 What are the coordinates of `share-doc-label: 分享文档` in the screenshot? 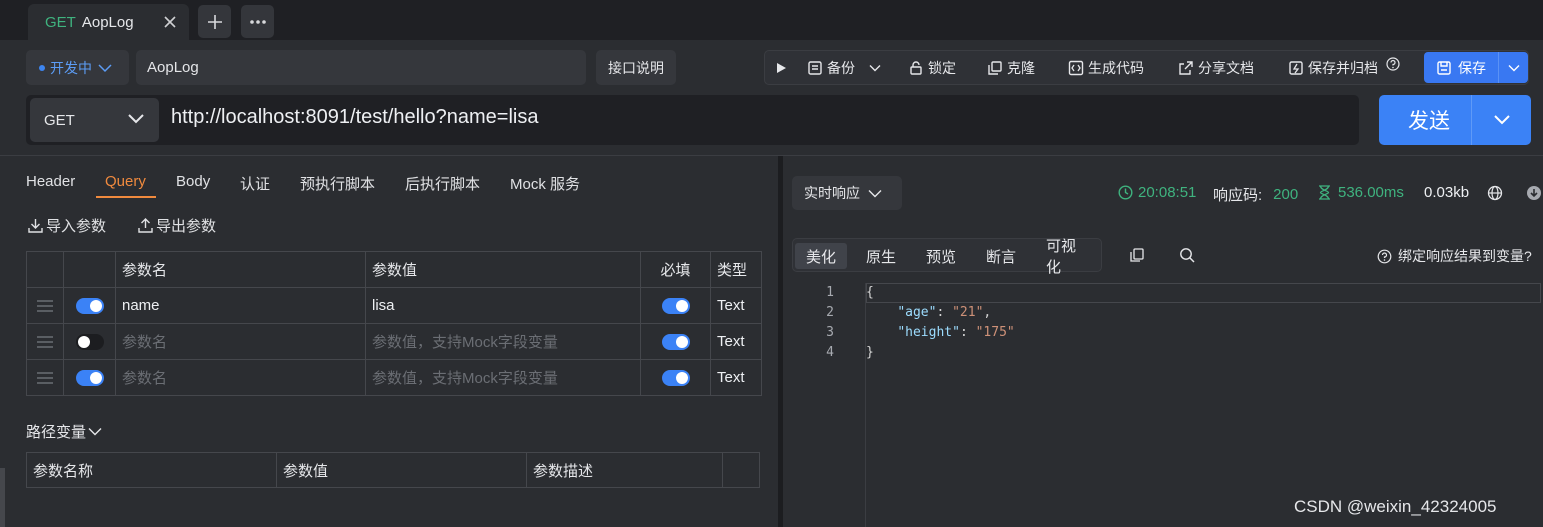 It's located at (1226, 67).